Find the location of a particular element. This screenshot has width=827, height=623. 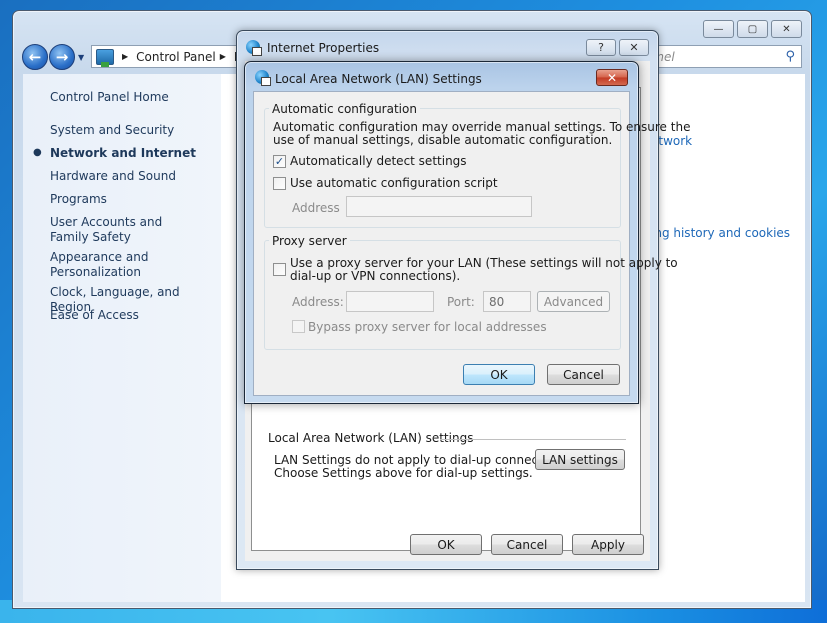

help-icon: ? is located at coordinates (601, 47).